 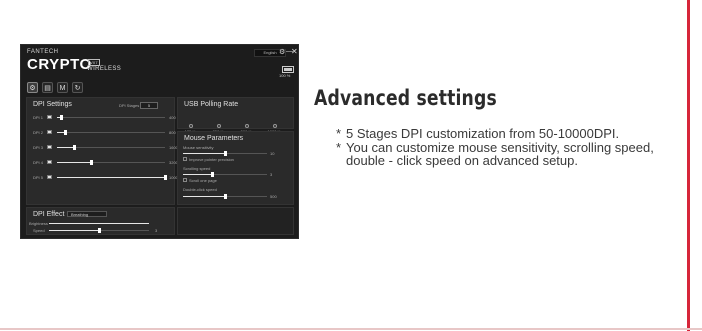 I want to click on speed-slider, so click(x=99, y=230).